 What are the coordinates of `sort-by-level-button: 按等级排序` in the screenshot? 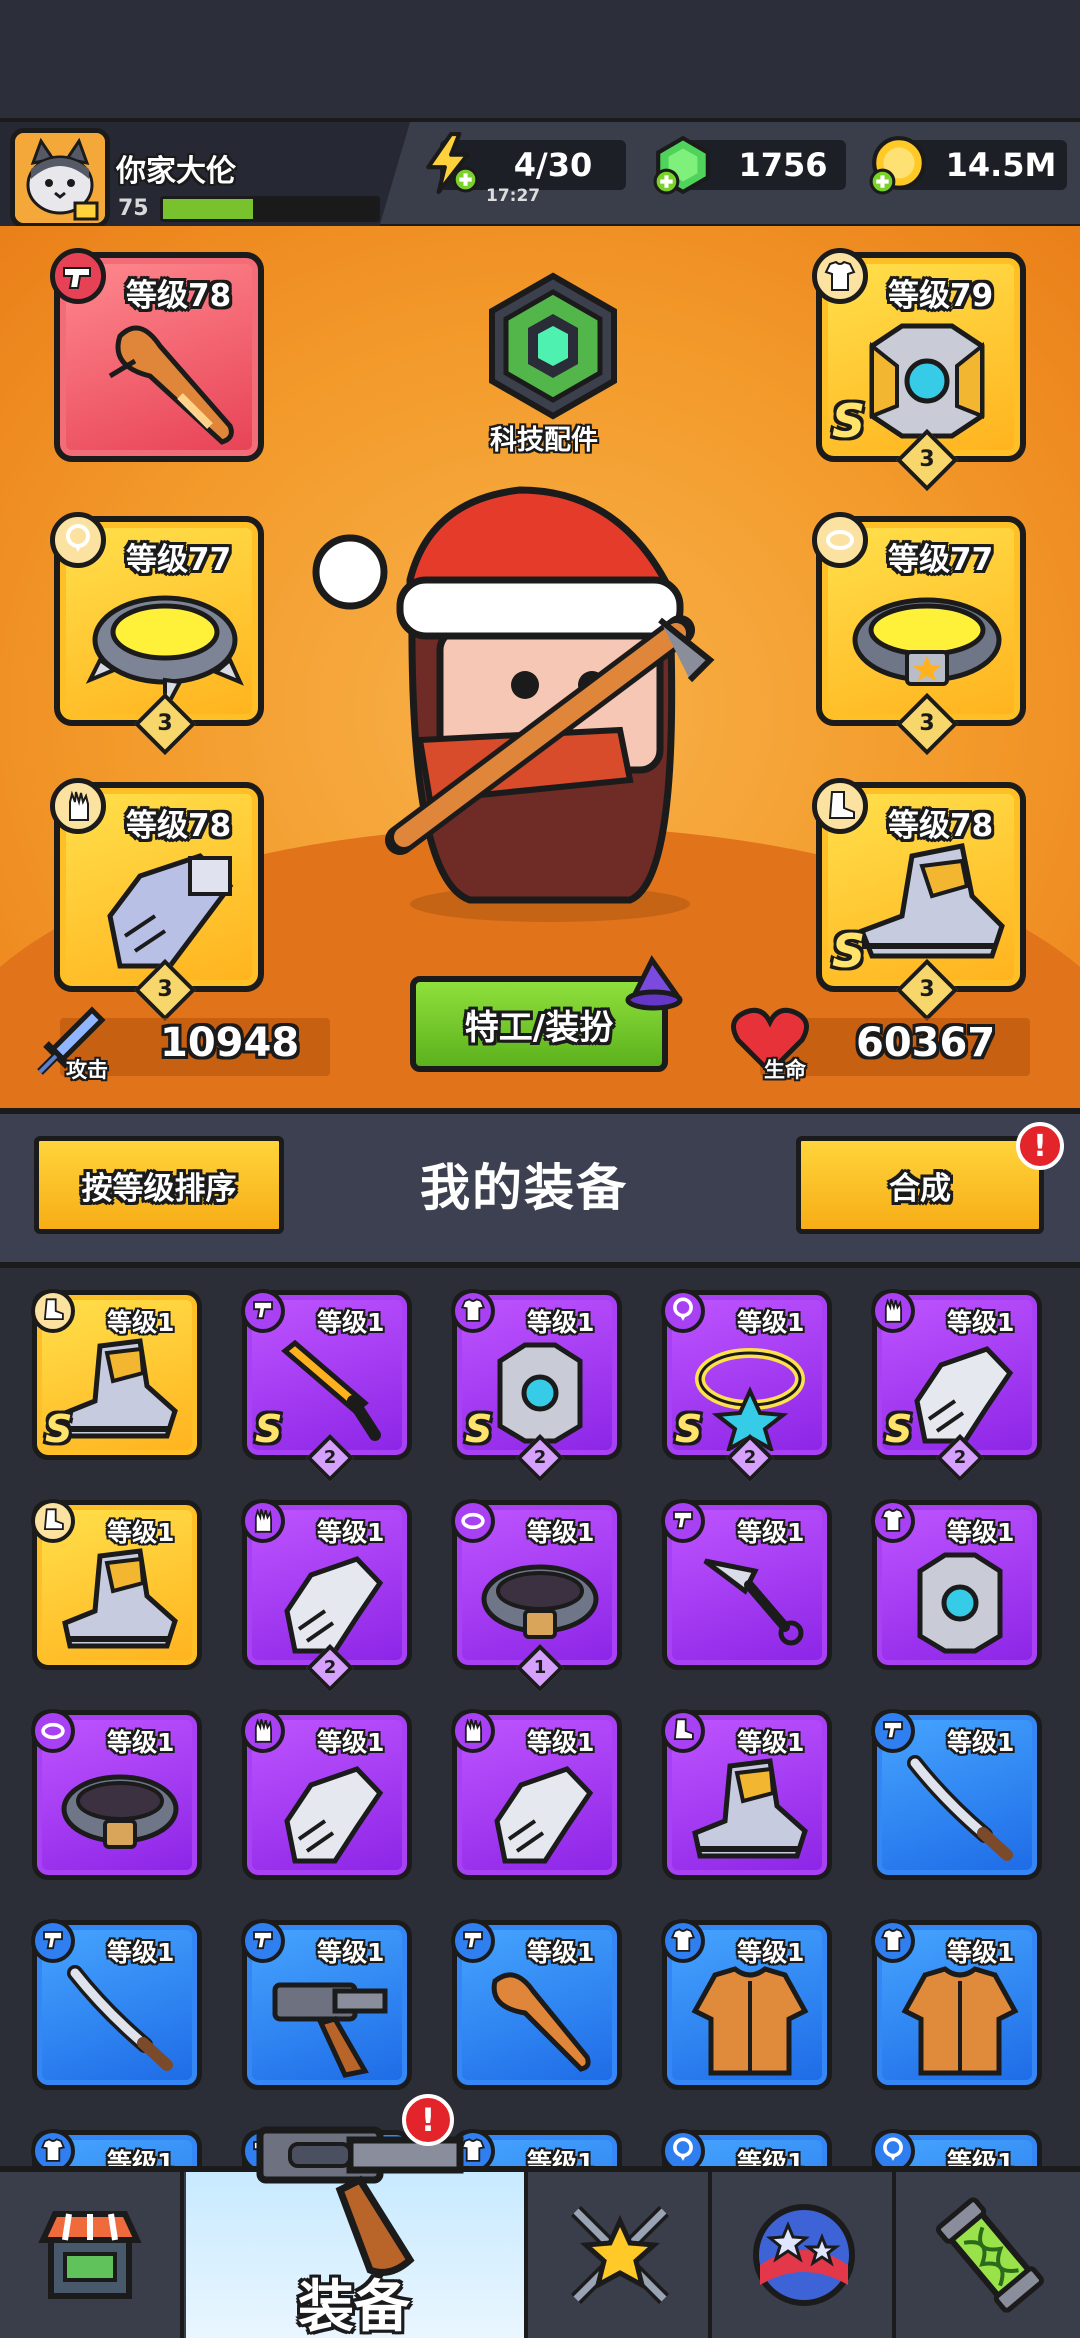 It's located at (159, 1185).